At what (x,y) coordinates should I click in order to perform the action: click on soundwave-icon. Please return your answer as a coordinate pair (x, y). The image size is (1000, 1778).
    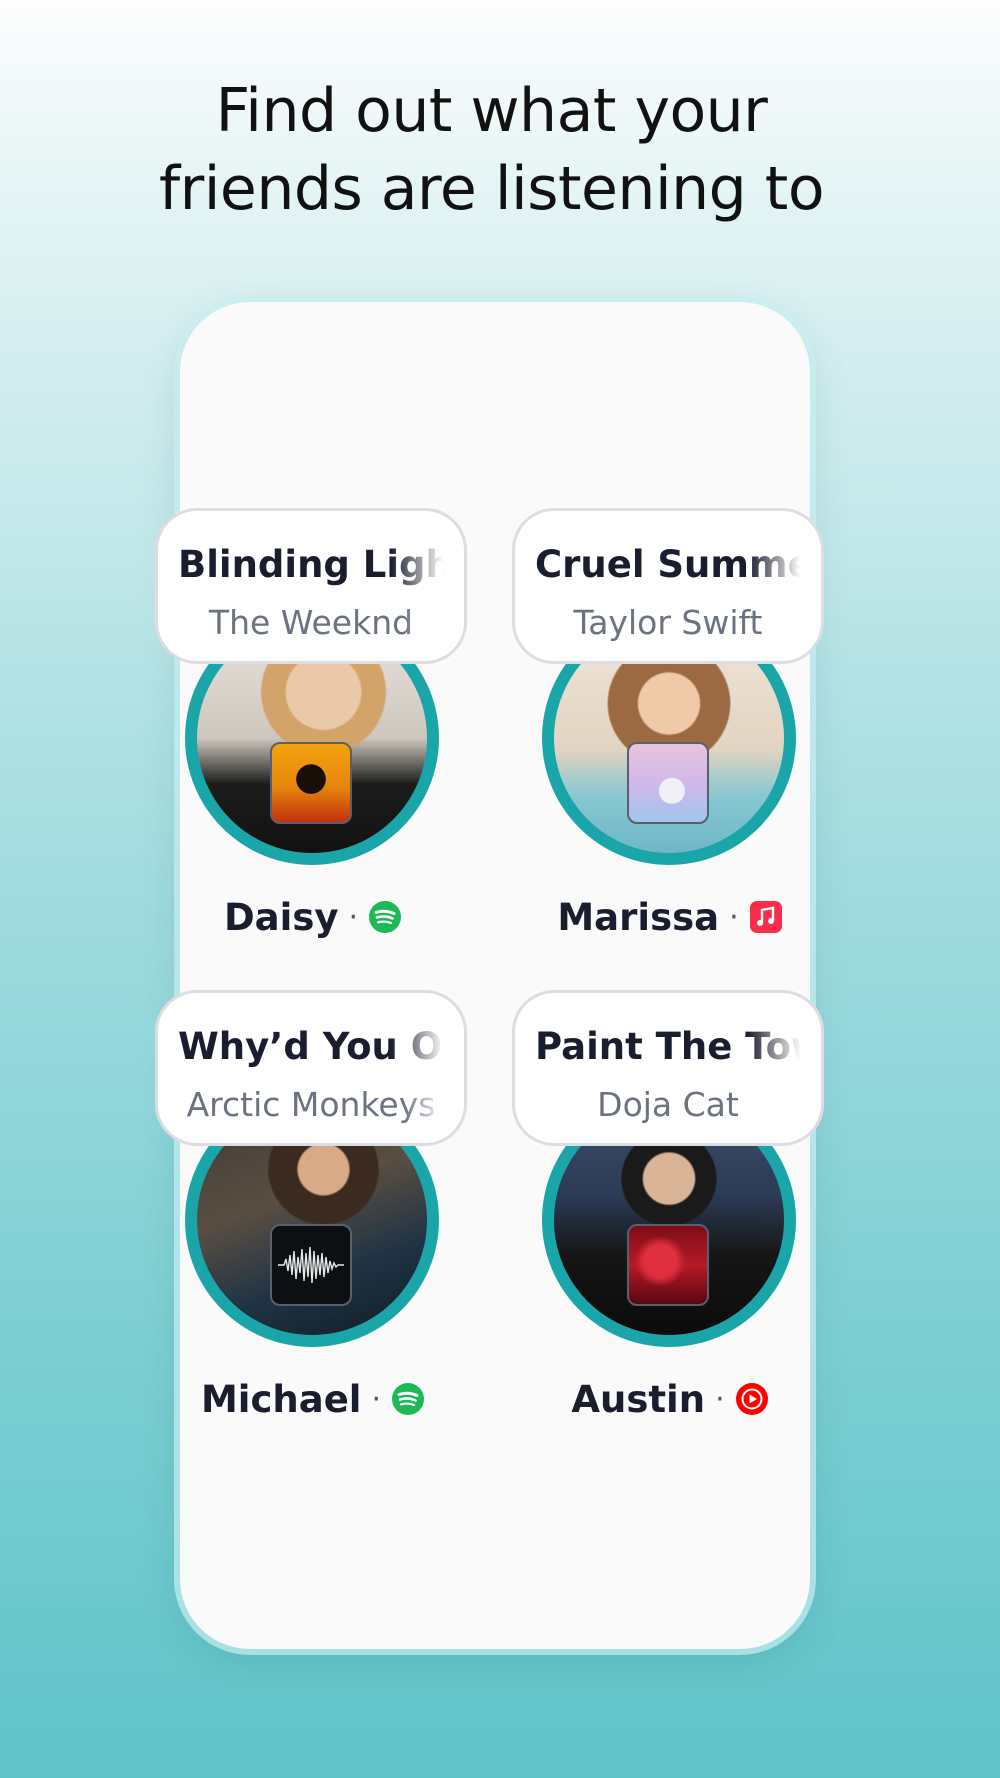
    Looking at the image, I should click on (311, 1265).